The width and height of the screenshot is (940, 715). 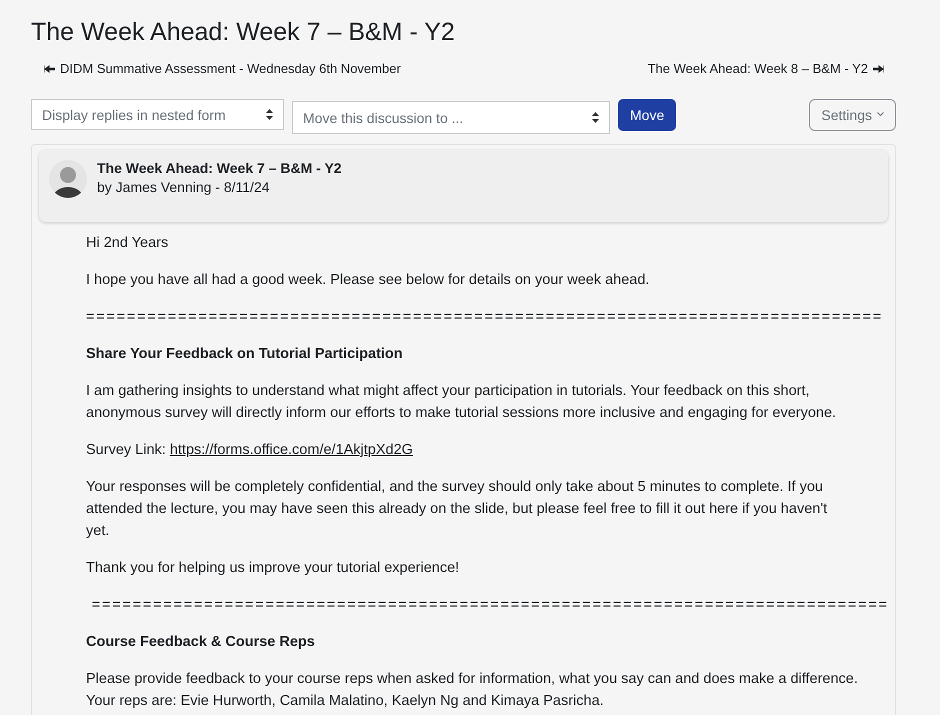 I want to click on arrow-right-icon, so click(x=878, y=68).